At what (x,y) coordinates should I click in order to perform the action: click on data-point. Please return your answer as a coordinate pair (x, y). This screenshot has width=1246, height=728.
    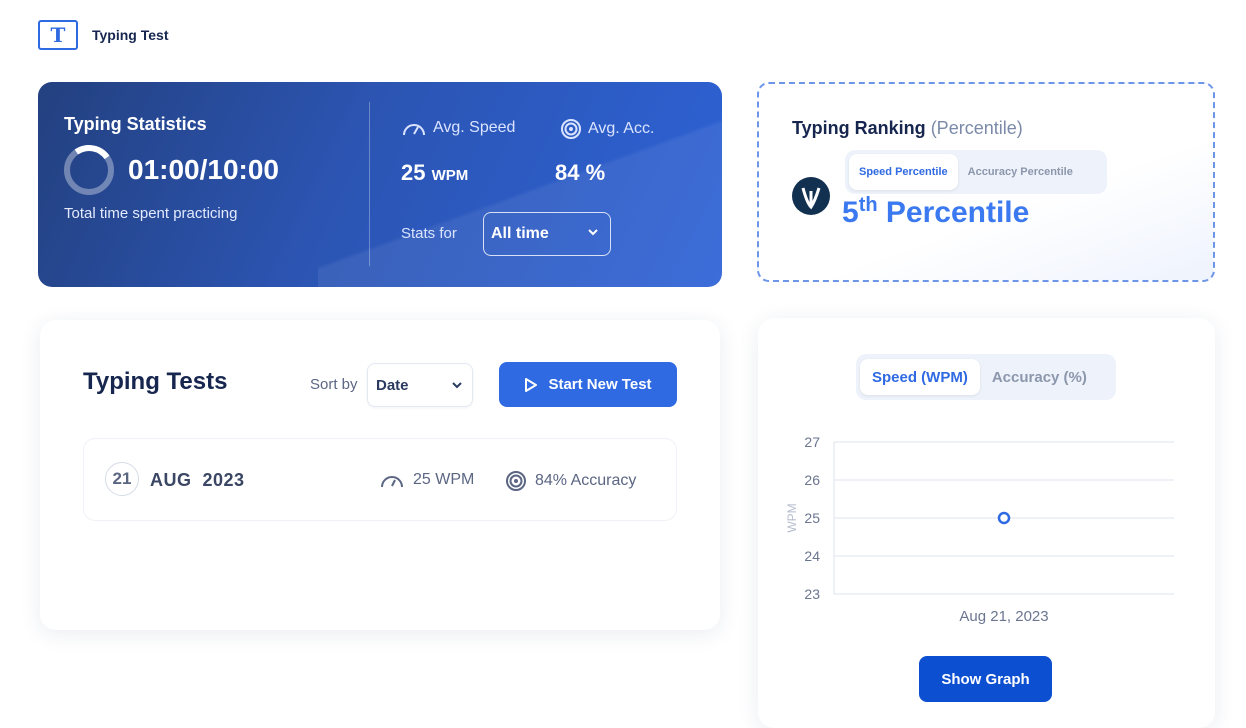
    Looking at the image, I should click on (1004, 518).